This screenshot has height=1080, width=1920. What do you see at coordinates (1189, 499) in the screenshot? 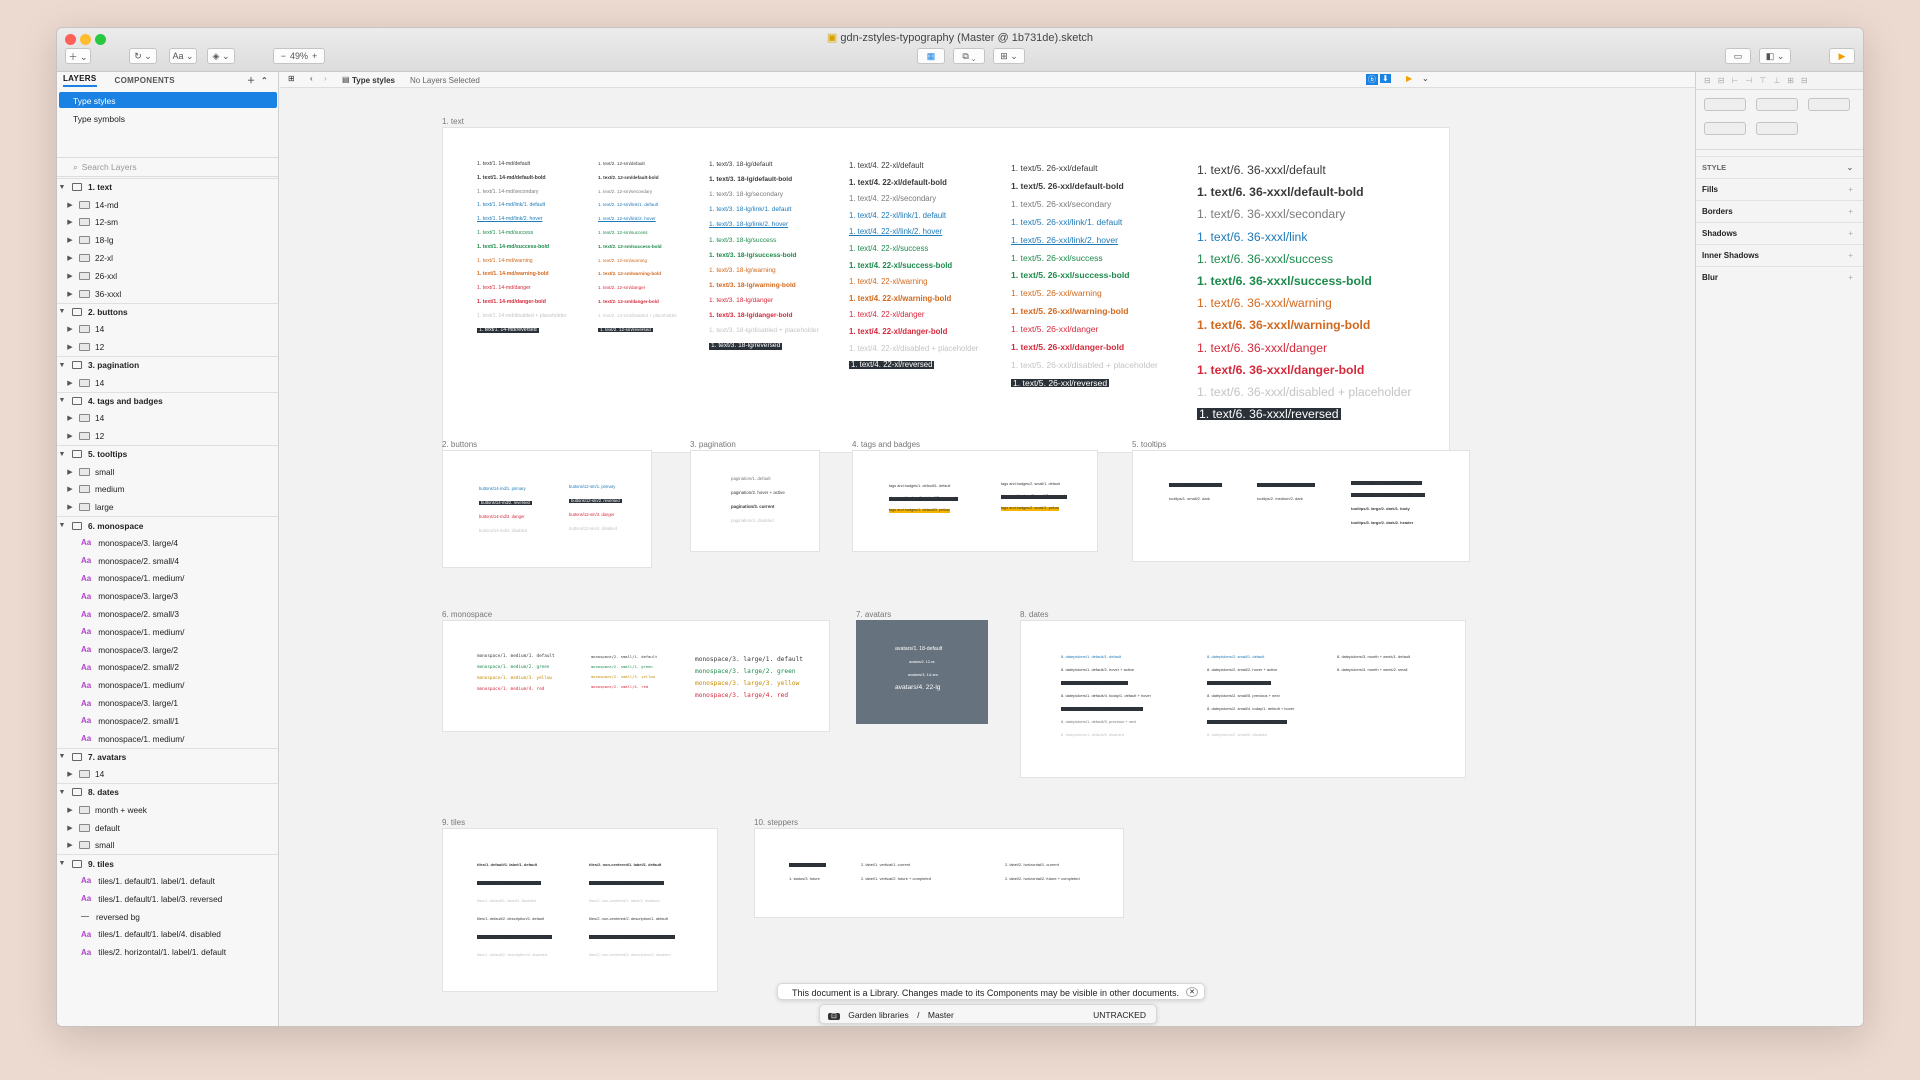
I see `tooltip-style-sample: tooltips/1. small/2. dark` at bounding box center [1189, 499].